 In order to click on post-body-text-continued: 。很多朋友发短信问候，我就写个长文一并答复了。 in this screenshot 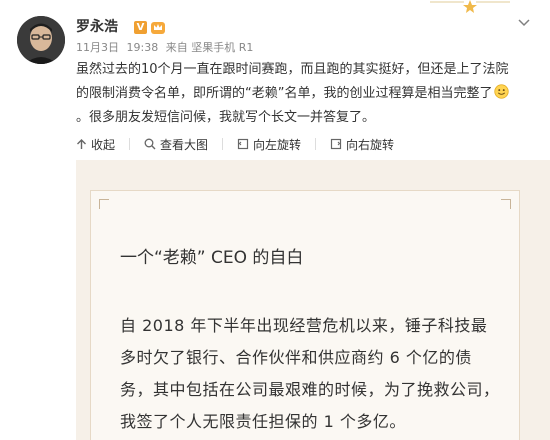, I will do `click(226, 117)`.